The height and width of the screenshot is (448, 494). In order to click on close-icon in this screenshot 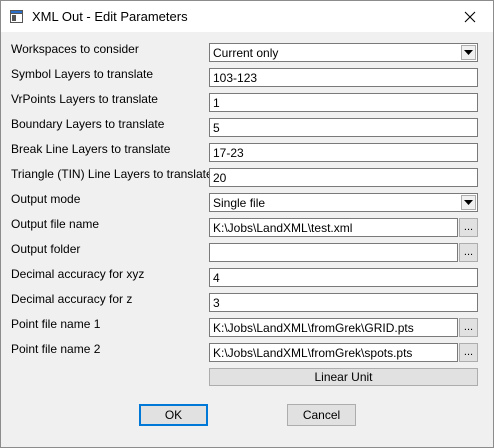, I will do `click(470, 16)`.